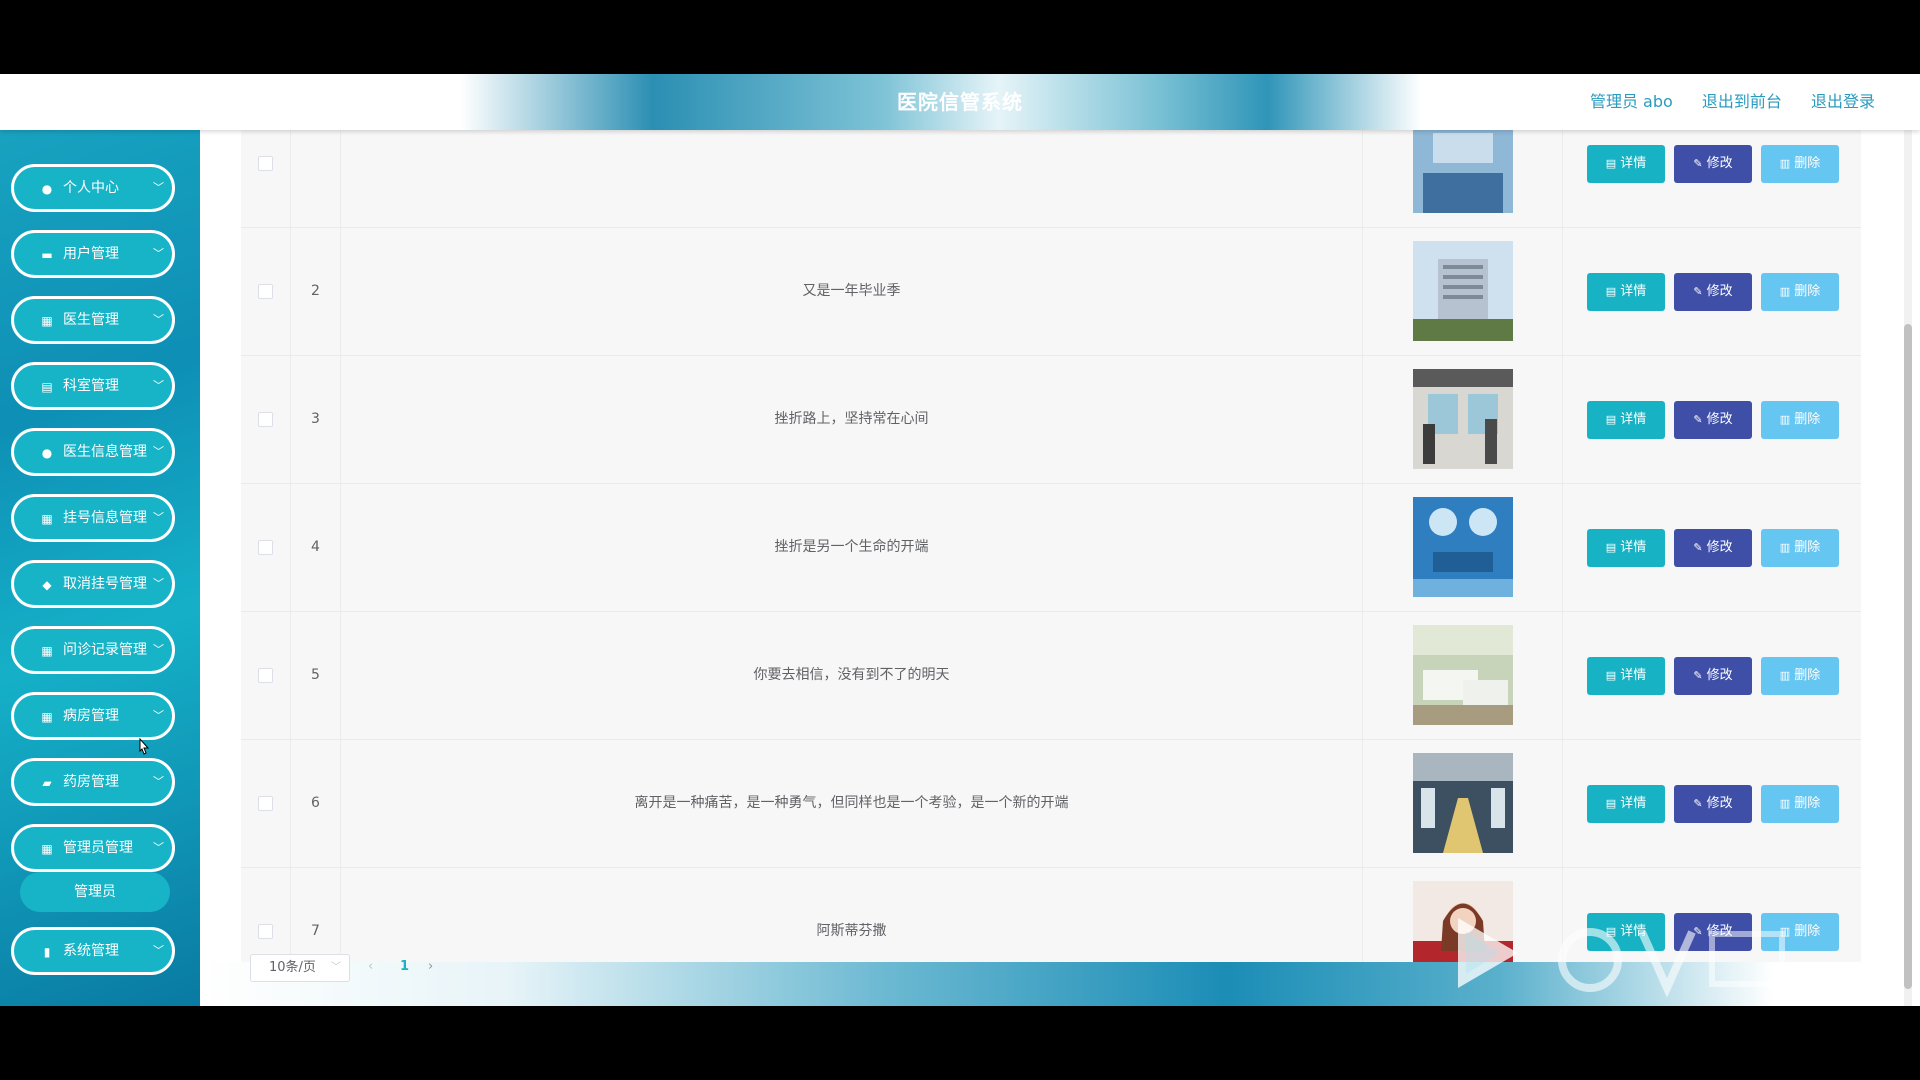 The width and height of the screenshot is (1920, 1080). Describe the element at coordinates (1807, 291) in the screenshot. I see `delete-button-label: 删除` at that location.